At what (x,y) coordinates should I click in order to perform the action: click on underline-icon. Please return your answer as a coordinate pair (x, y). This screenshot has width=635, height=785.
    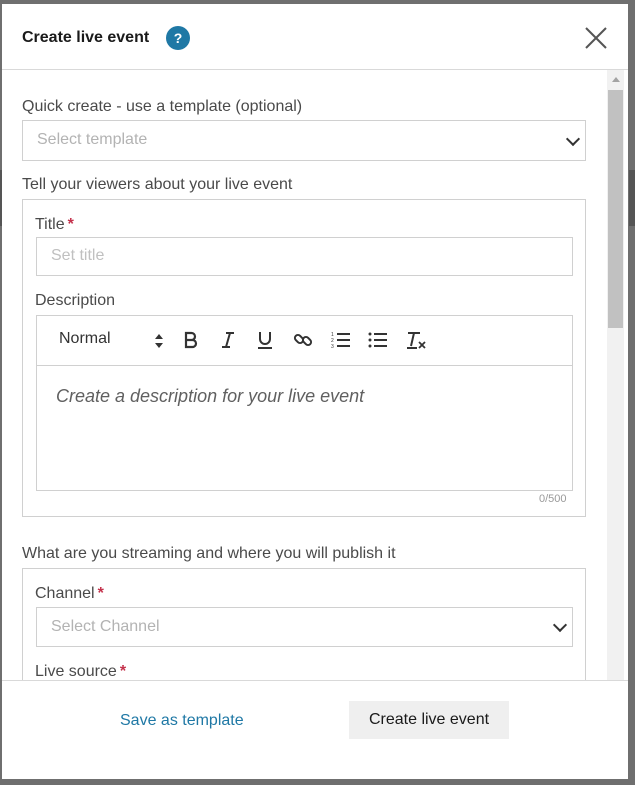
    Looking at the image, I should click on (265, 340).